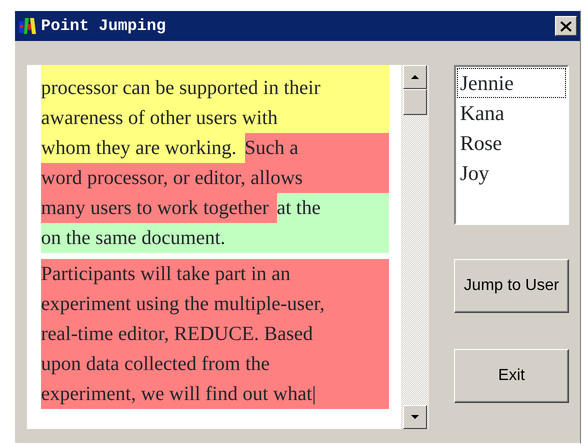 The height and width of the screenshot is (446, 585). I want to click on jump-to-user-button: Jump to User, so click(511, 286).